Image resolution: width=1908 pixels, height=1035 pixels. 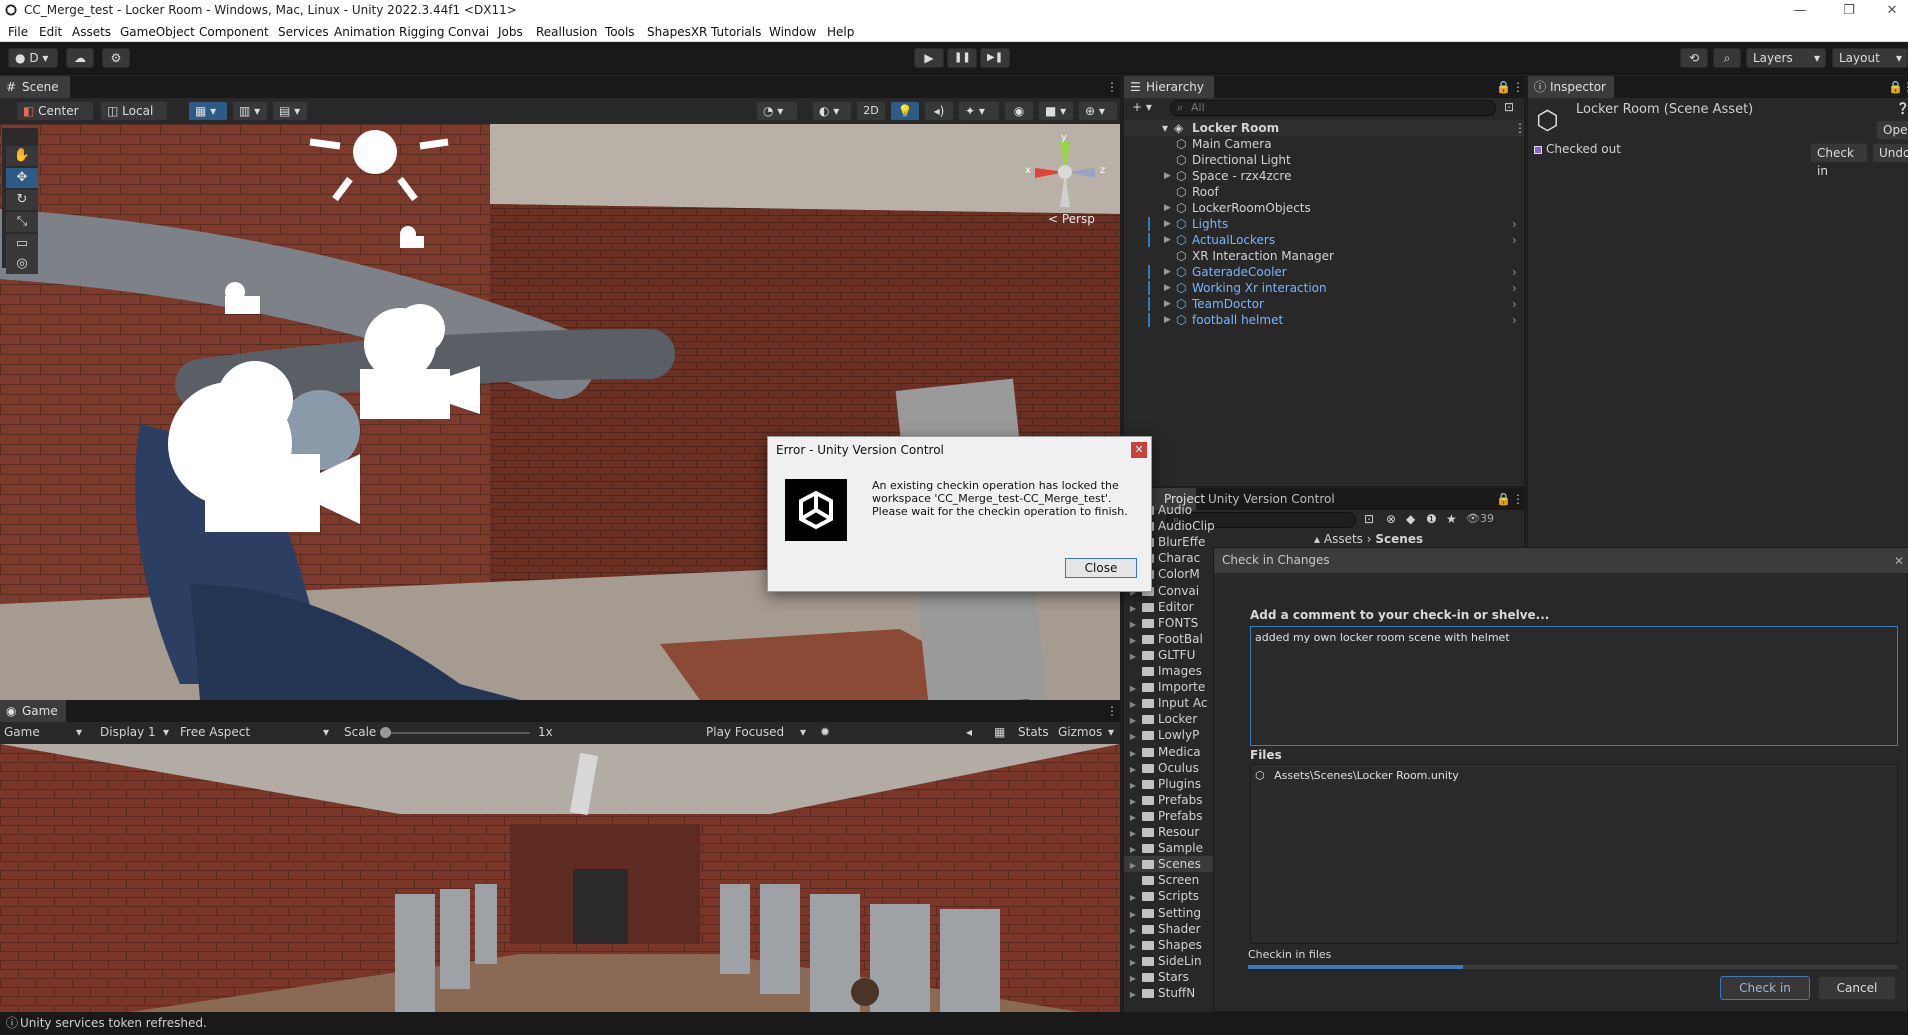 I want to click on layers-dropdown: Layers ▾, so click(x=1786, y=58).